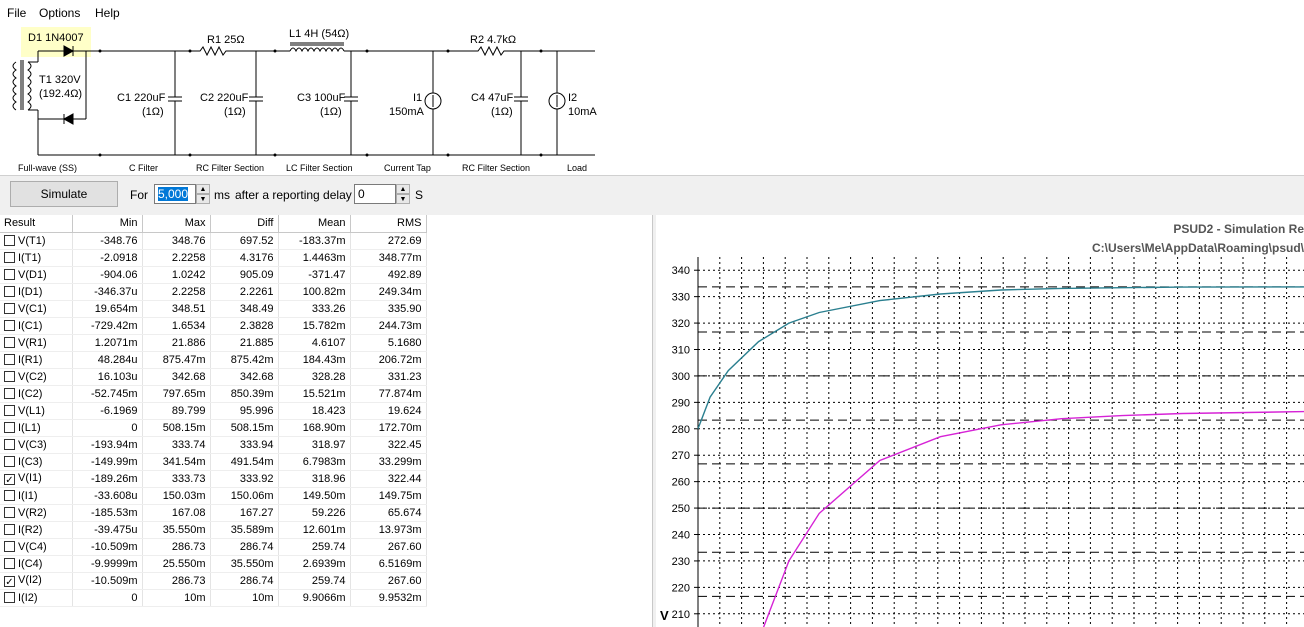 Image resolution: width=1304 pixels, height=627 pixels. What do you see at coordinates (176, 581) in the screenshot?
I see `cell-max: 286.73` at bounding box center [176, 581].